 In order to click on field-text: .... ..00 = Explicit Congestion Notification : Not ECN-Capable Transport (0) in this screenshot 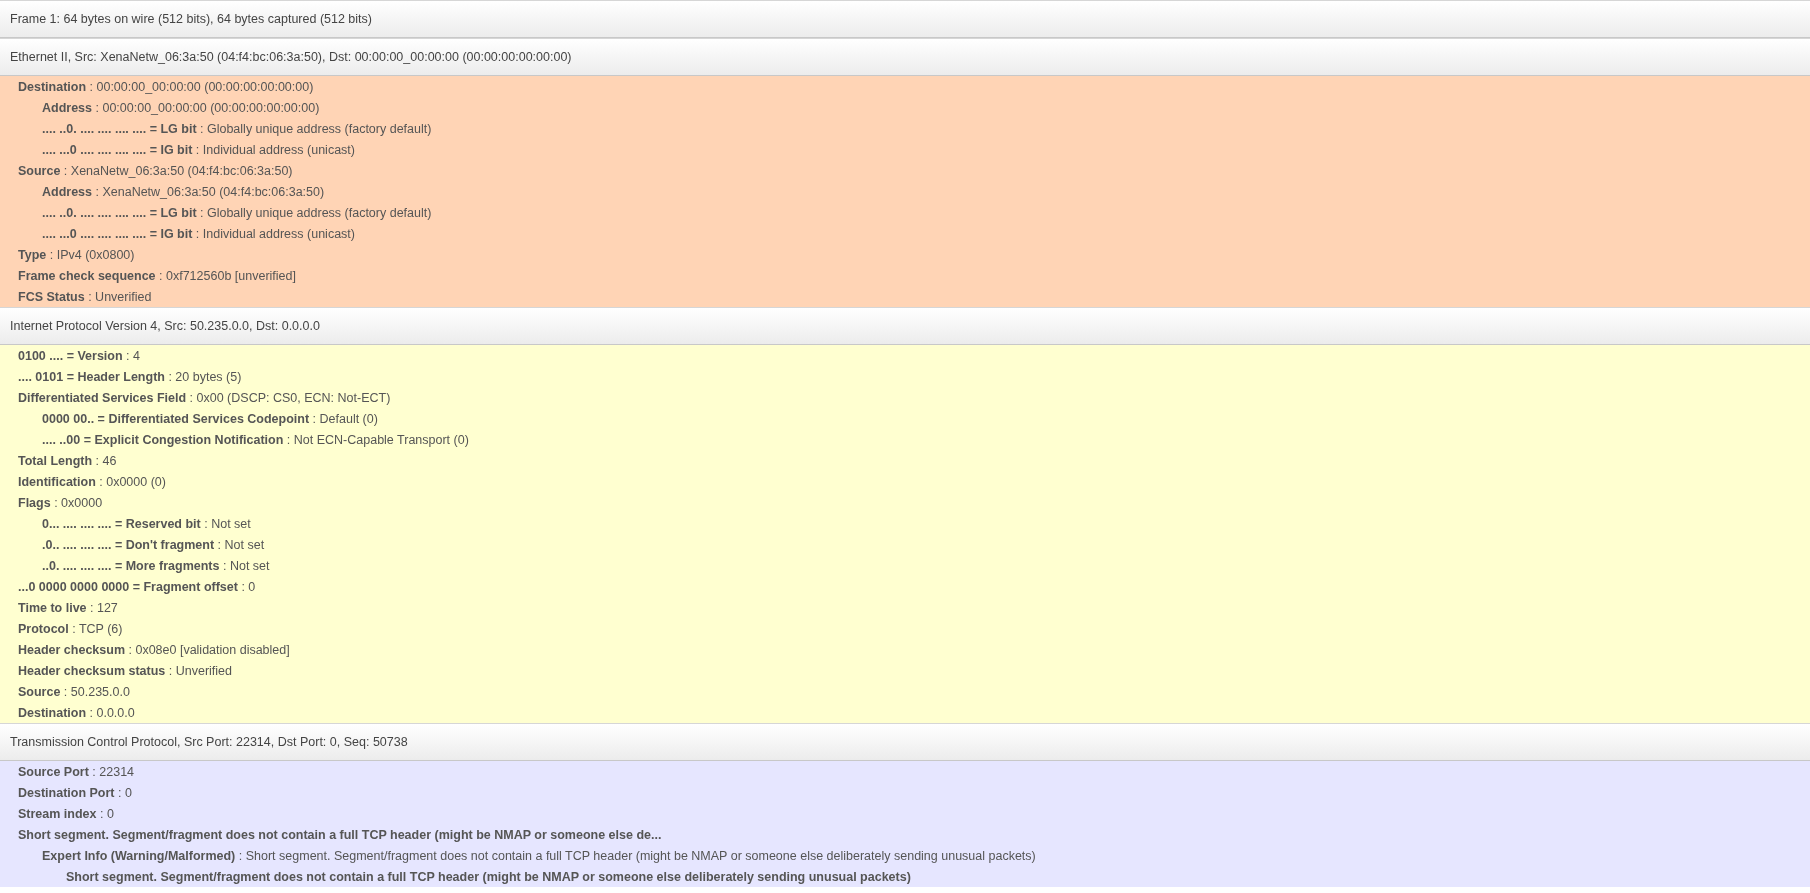, I will do `click(255, 439)`.